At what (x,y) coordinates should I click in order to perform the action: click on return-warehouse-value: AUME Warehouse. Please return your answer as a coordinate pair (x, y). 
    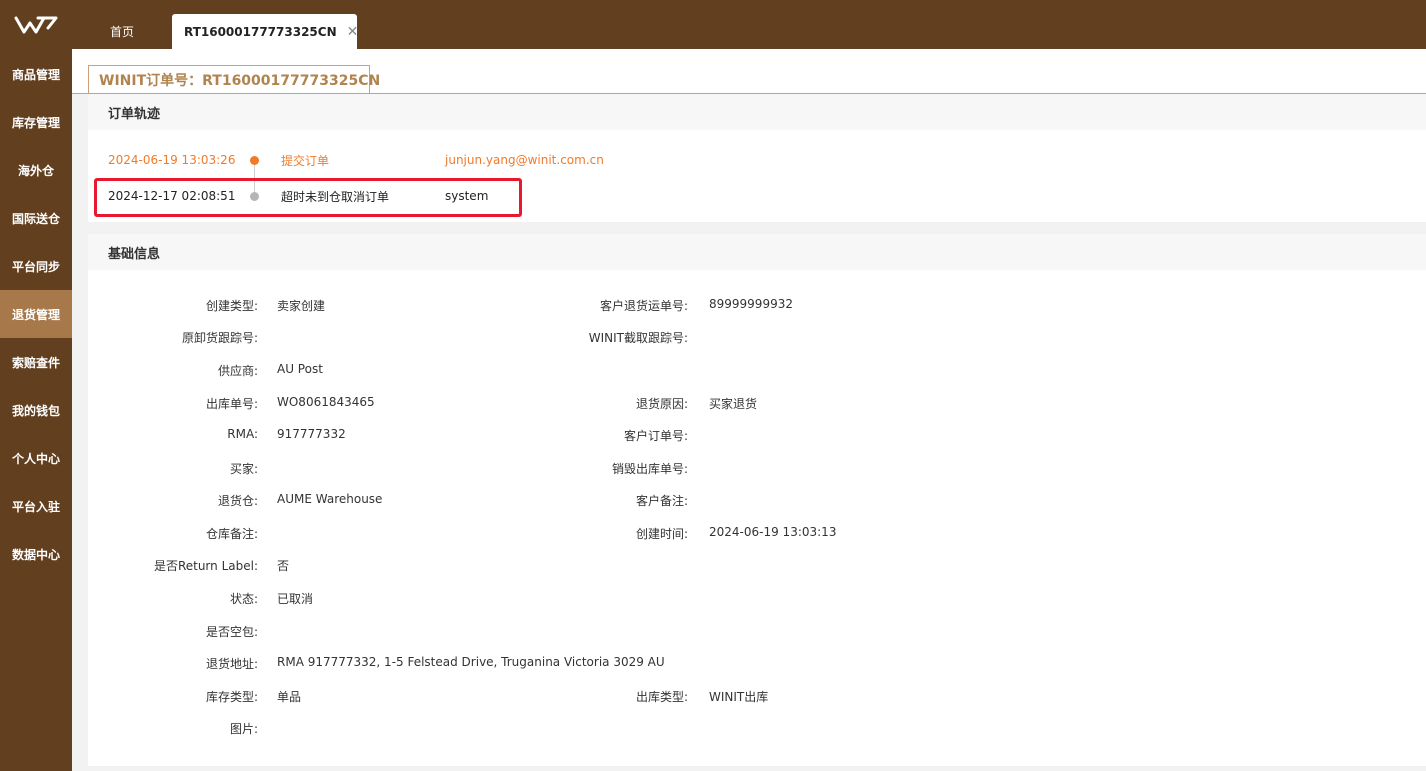
    Looking at the image, I should click on (330, 499).